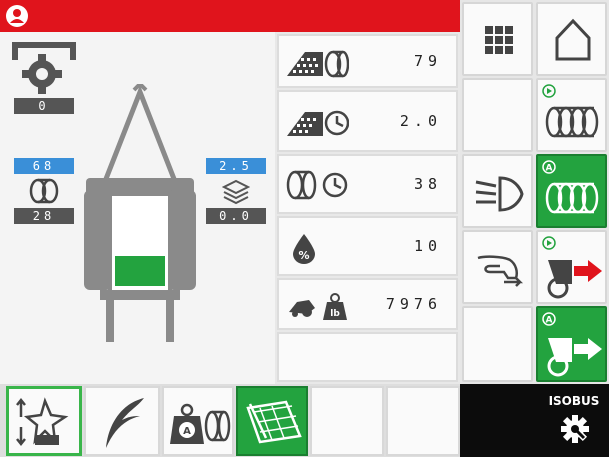 This screenshot has height=457, width=609. I want to click on bales-per-time-icon, so click(317, 122).